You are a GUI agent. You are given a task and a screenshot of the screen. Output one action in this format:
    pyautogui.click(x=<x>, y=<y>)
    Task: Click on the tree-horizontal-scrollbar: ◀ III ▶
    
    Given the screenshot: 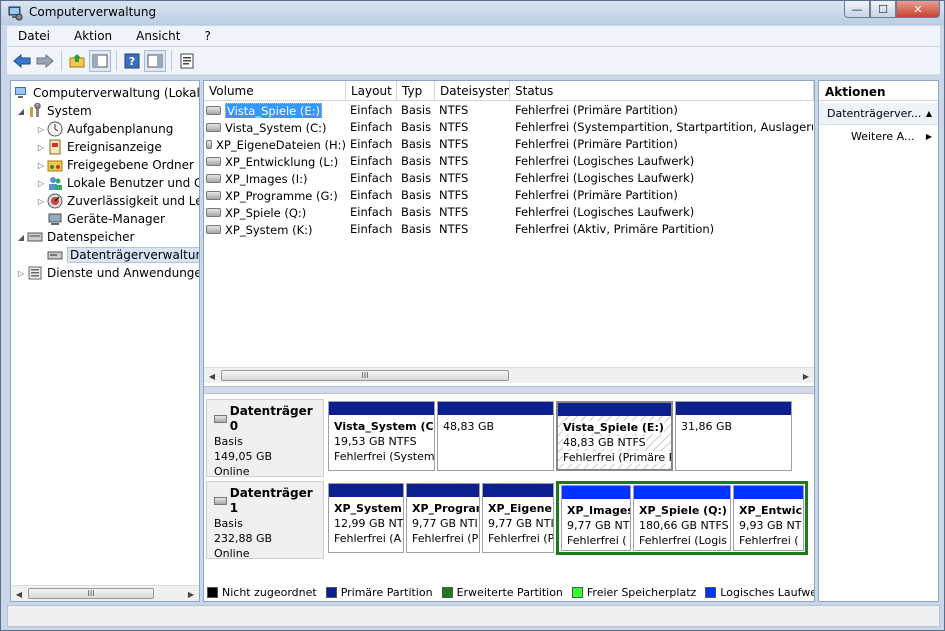 What is the action you would take?
    pyautogui.click(x=105, y=593)
    